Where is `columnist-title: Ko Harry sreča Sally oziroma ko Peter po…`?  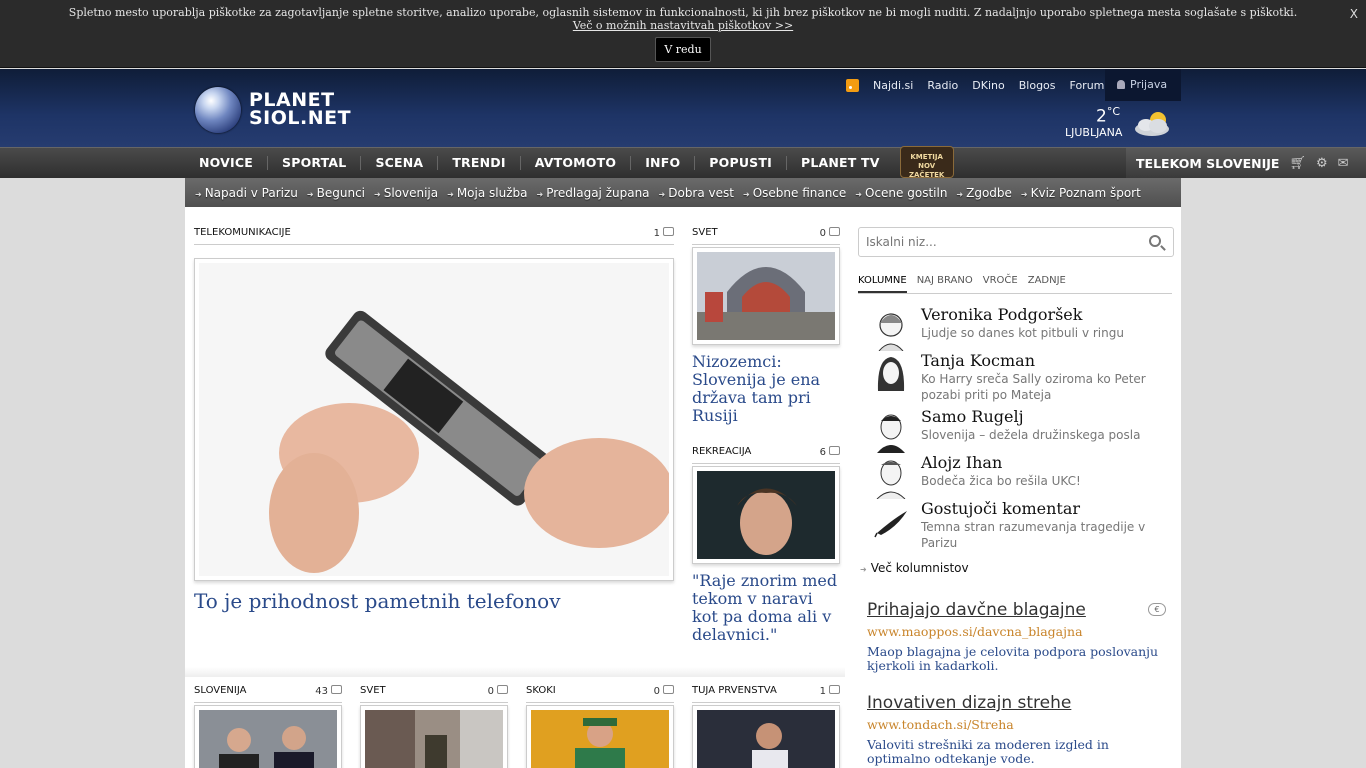
columnist-title: Ko Harry sreča Sally oziroma ko Peter po… is located at coordinates (1041, 387).